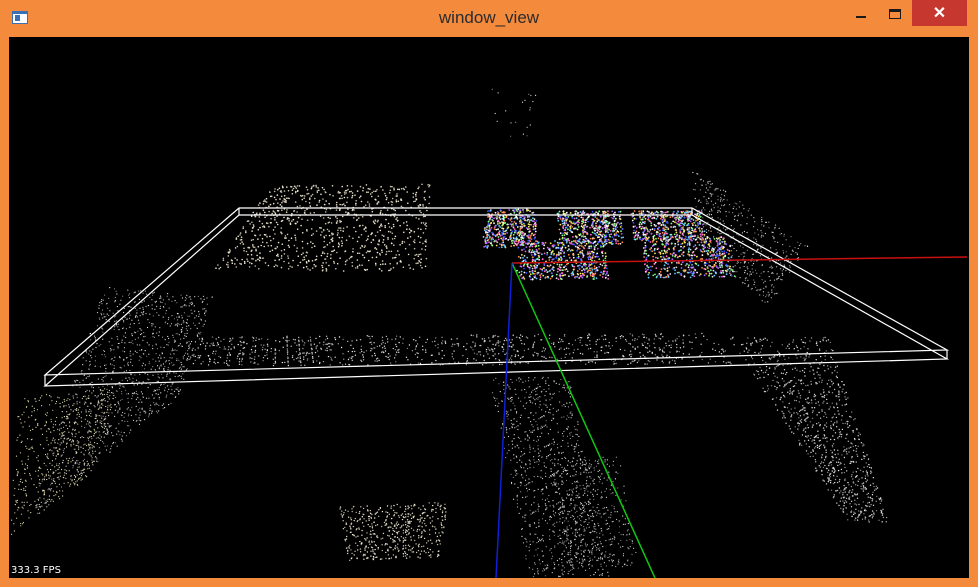  I want to click on close-button: ✕, so click(939, 13).